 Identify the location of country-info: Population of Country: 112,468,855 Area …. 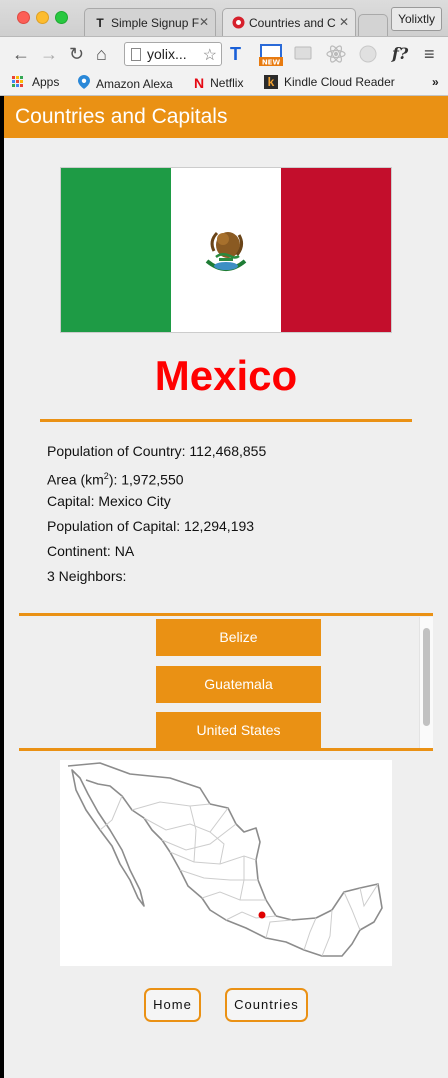
(156, 516).